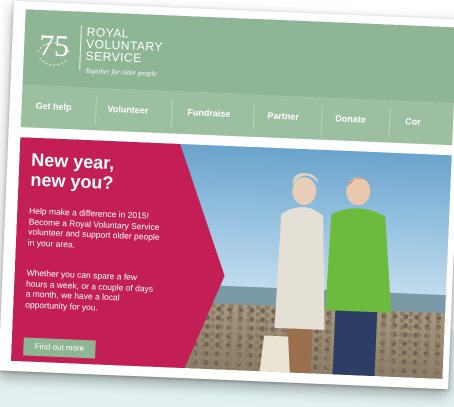 The image size is (454, 407). I want to click on man-head, so click(358, 191).